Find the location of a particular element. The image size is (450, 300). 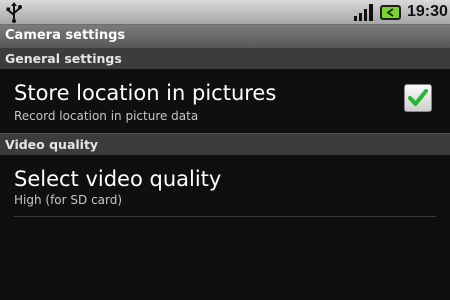

list-divider is located at coordinates (225, 216).